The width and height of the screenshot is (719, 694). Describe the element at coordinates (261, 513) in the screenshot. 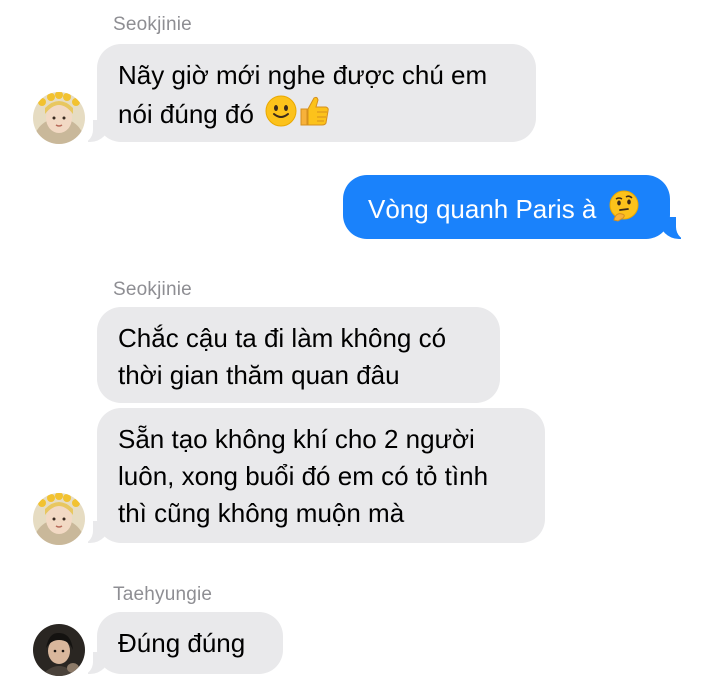

I see `message-line: thì cũng không muộn mà` at that location.